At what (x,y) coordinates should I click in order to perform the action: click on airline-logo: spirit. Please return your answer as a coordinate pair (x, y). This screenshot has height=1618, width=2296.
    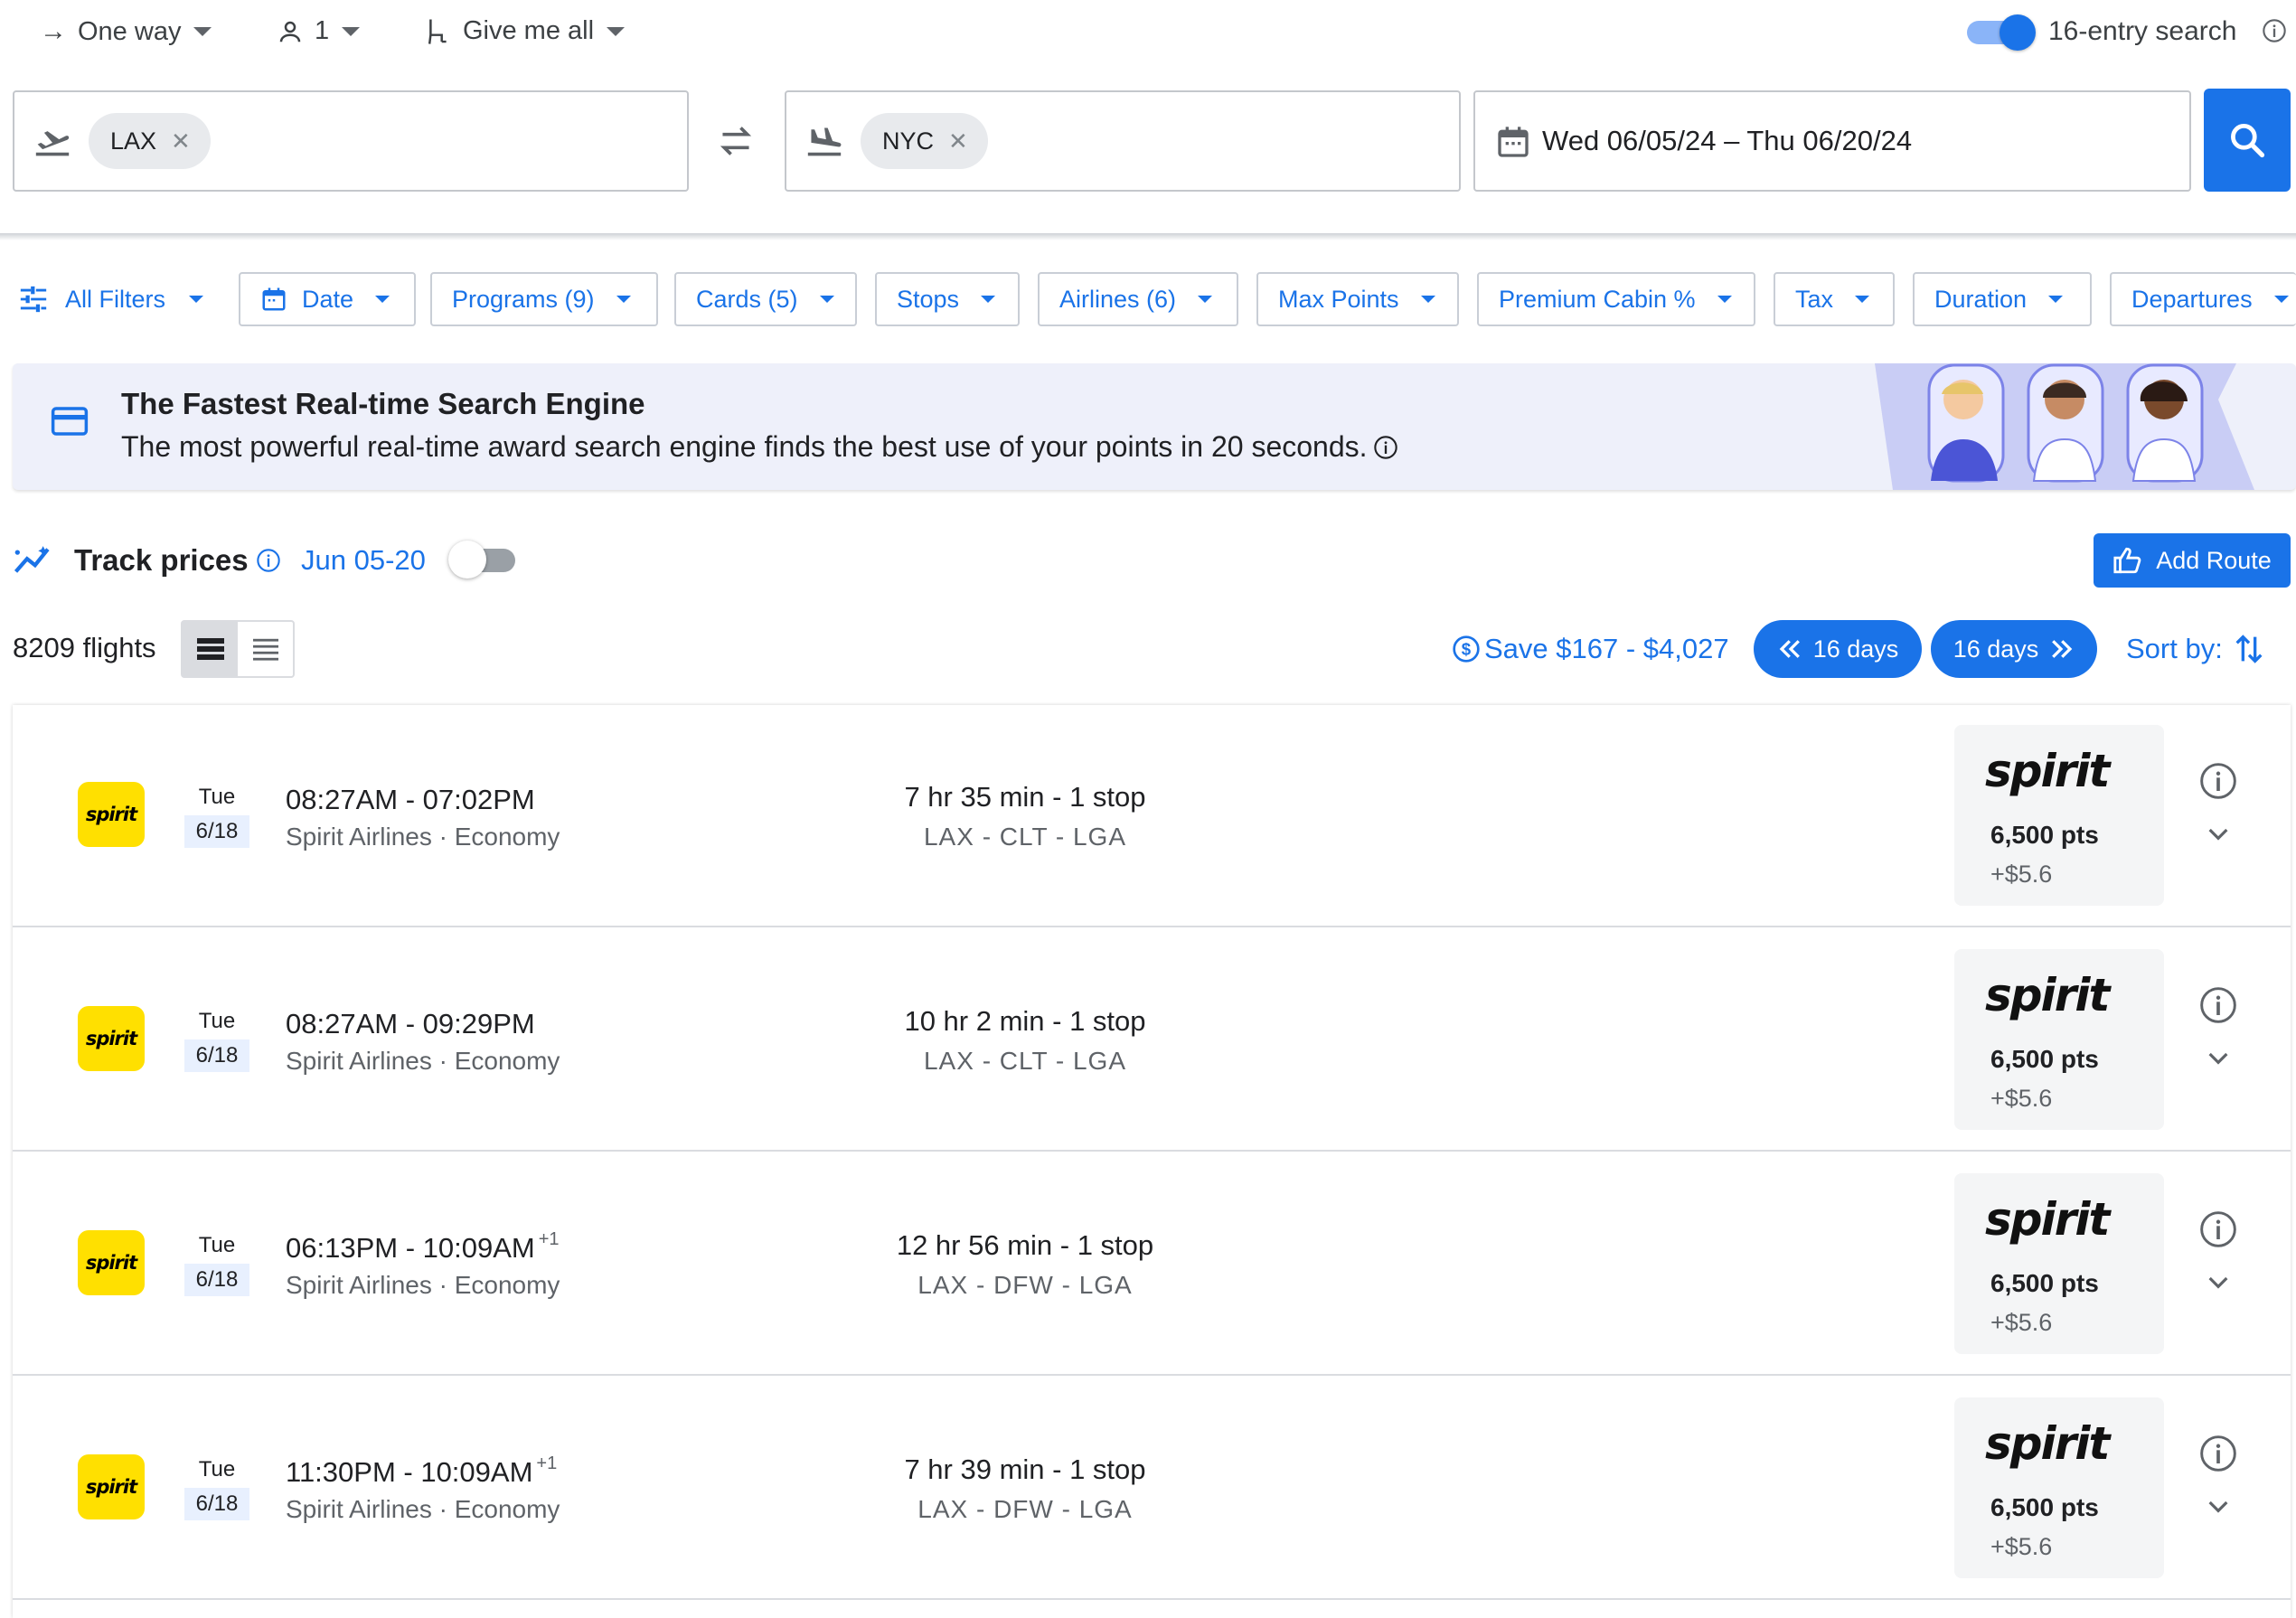
    Looking at the image, I should click on (111, 1262).